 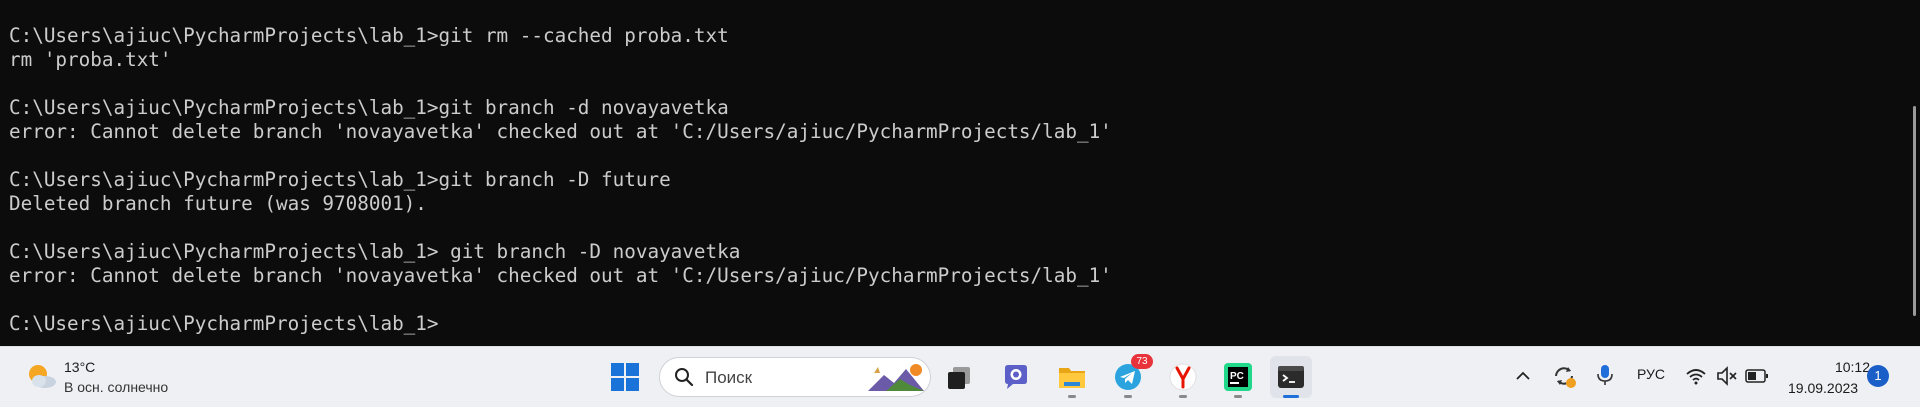 I want to click on telegram-button: 73, so click(x=1130, y=376).